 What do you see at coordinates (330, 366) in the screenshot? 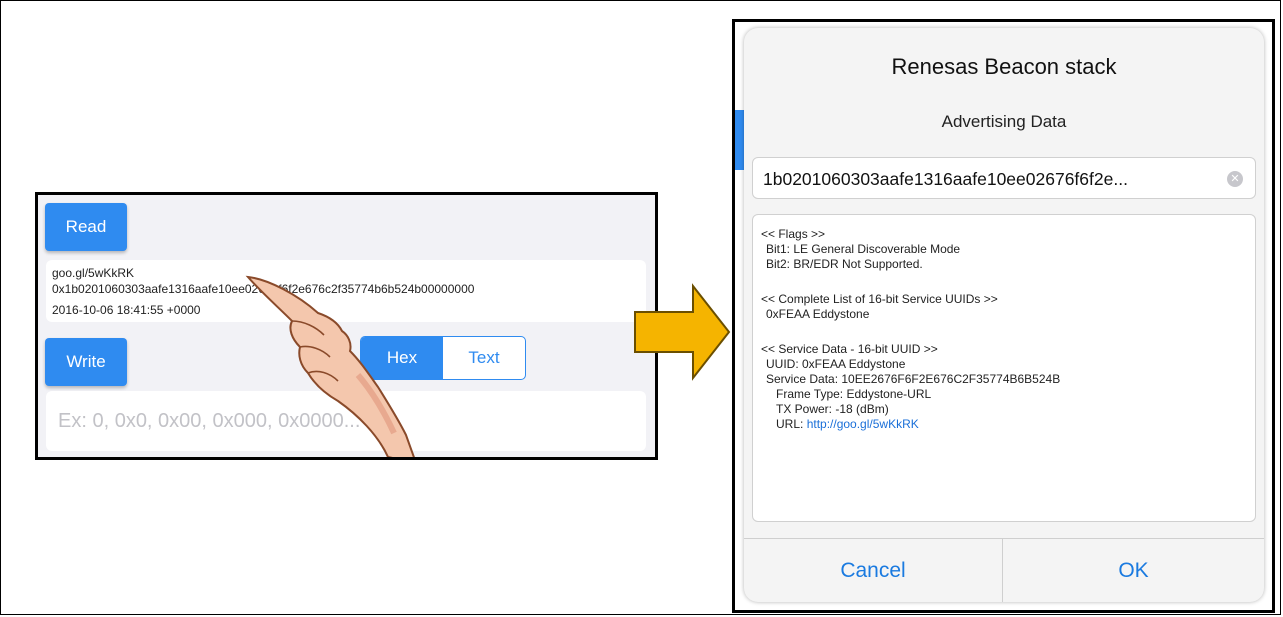
I see `pointing-hand-icon` at bounding box center [330, 366].